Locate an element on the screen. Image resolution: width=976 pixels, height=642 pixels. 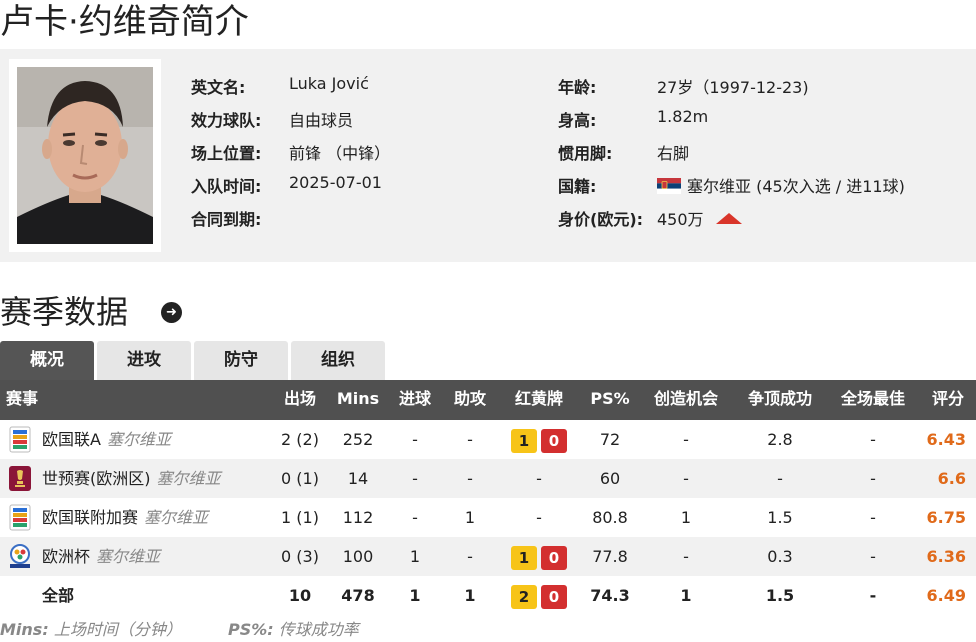
footnote-ps: PS%: 传球成功率 is located at coordinates (293, 629).